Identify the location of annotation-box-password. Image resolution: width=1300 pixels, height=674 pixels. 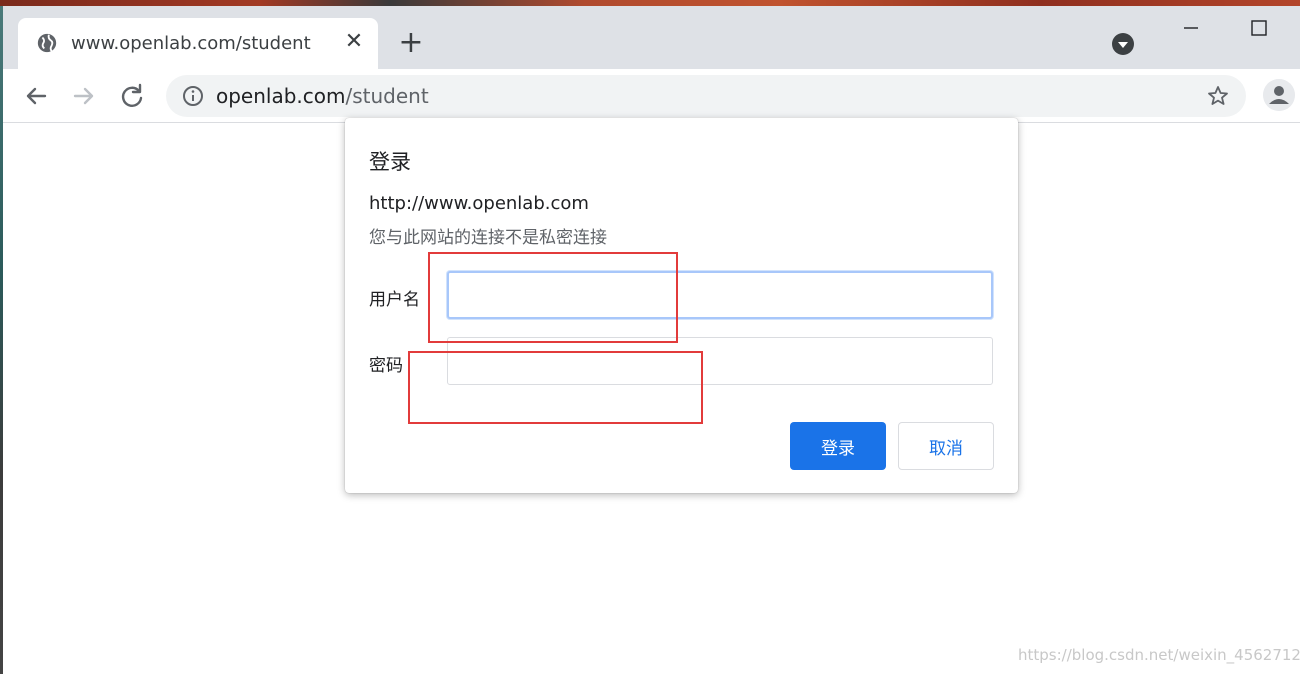
(555, 387).